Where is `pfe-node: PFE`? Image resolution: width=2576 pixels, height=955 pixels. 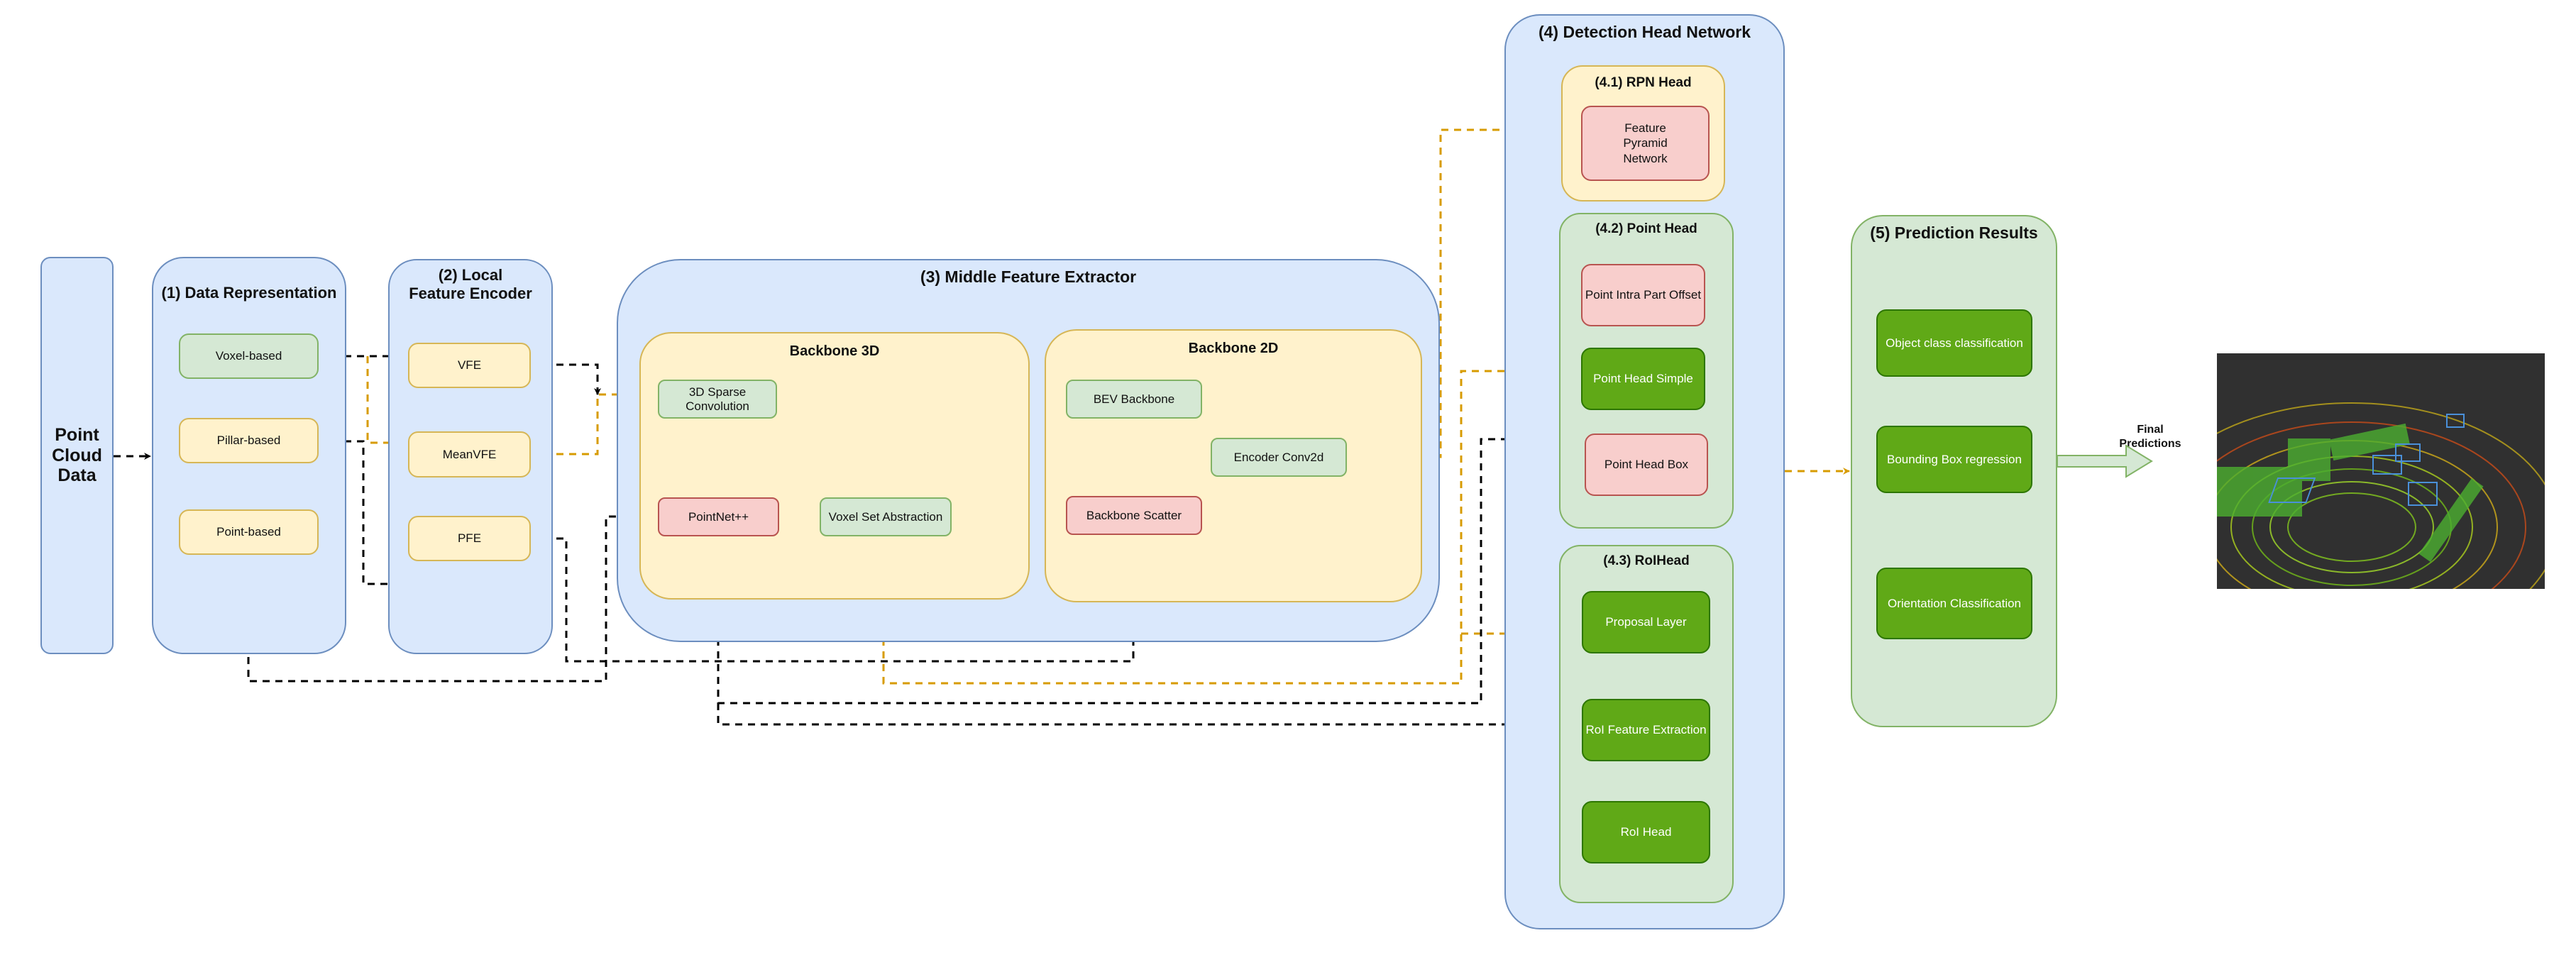 pfe-node: PFE is located at coordinates (469, 538).